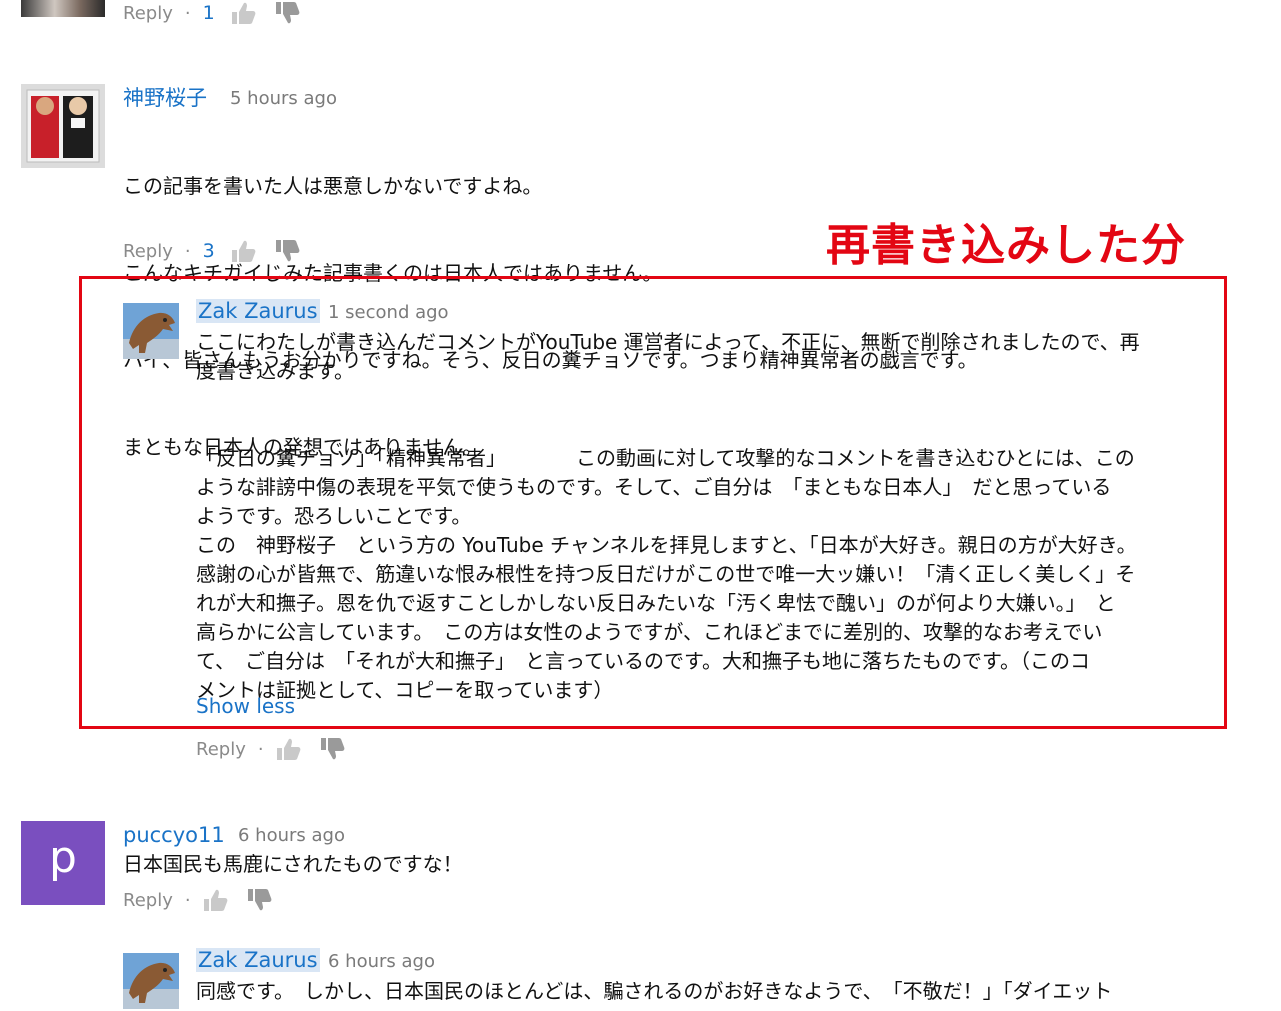 The width and height of the screenshot is (1281, 1011). What do you see at coordinates (333, 186) in the screenshot?
I see `comment-line: この記事を書いた人は悪意しかないですよね。` at bounding box center [333, 186].